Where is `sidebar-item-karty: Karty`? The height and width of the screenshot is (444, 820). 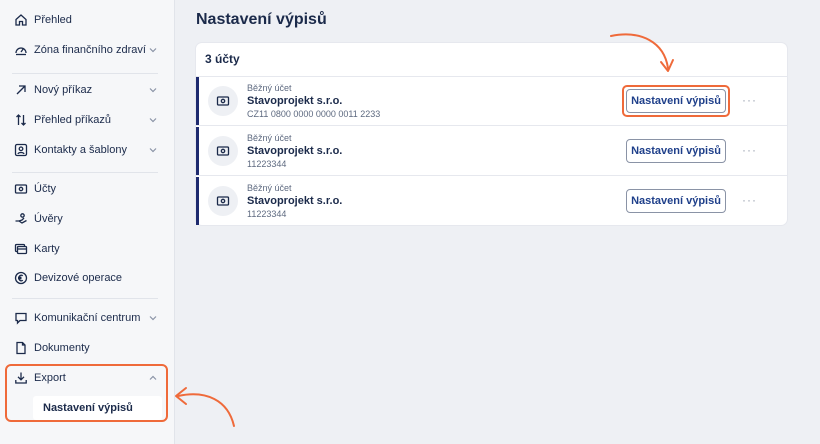
sidebar-item-karty: Karty is located at coordinates (87, 249).